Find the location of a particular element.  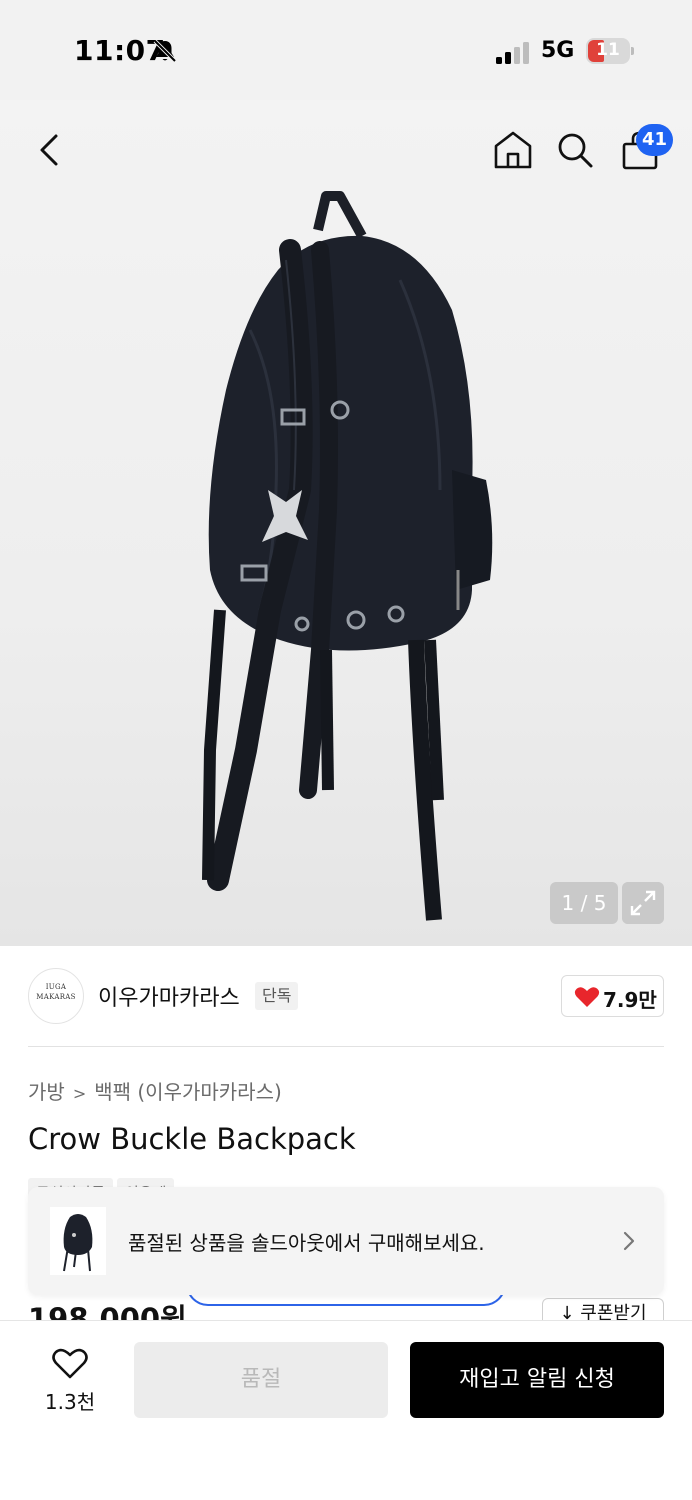

cart-count-badge: 41 is located at coordinates (655, 140).